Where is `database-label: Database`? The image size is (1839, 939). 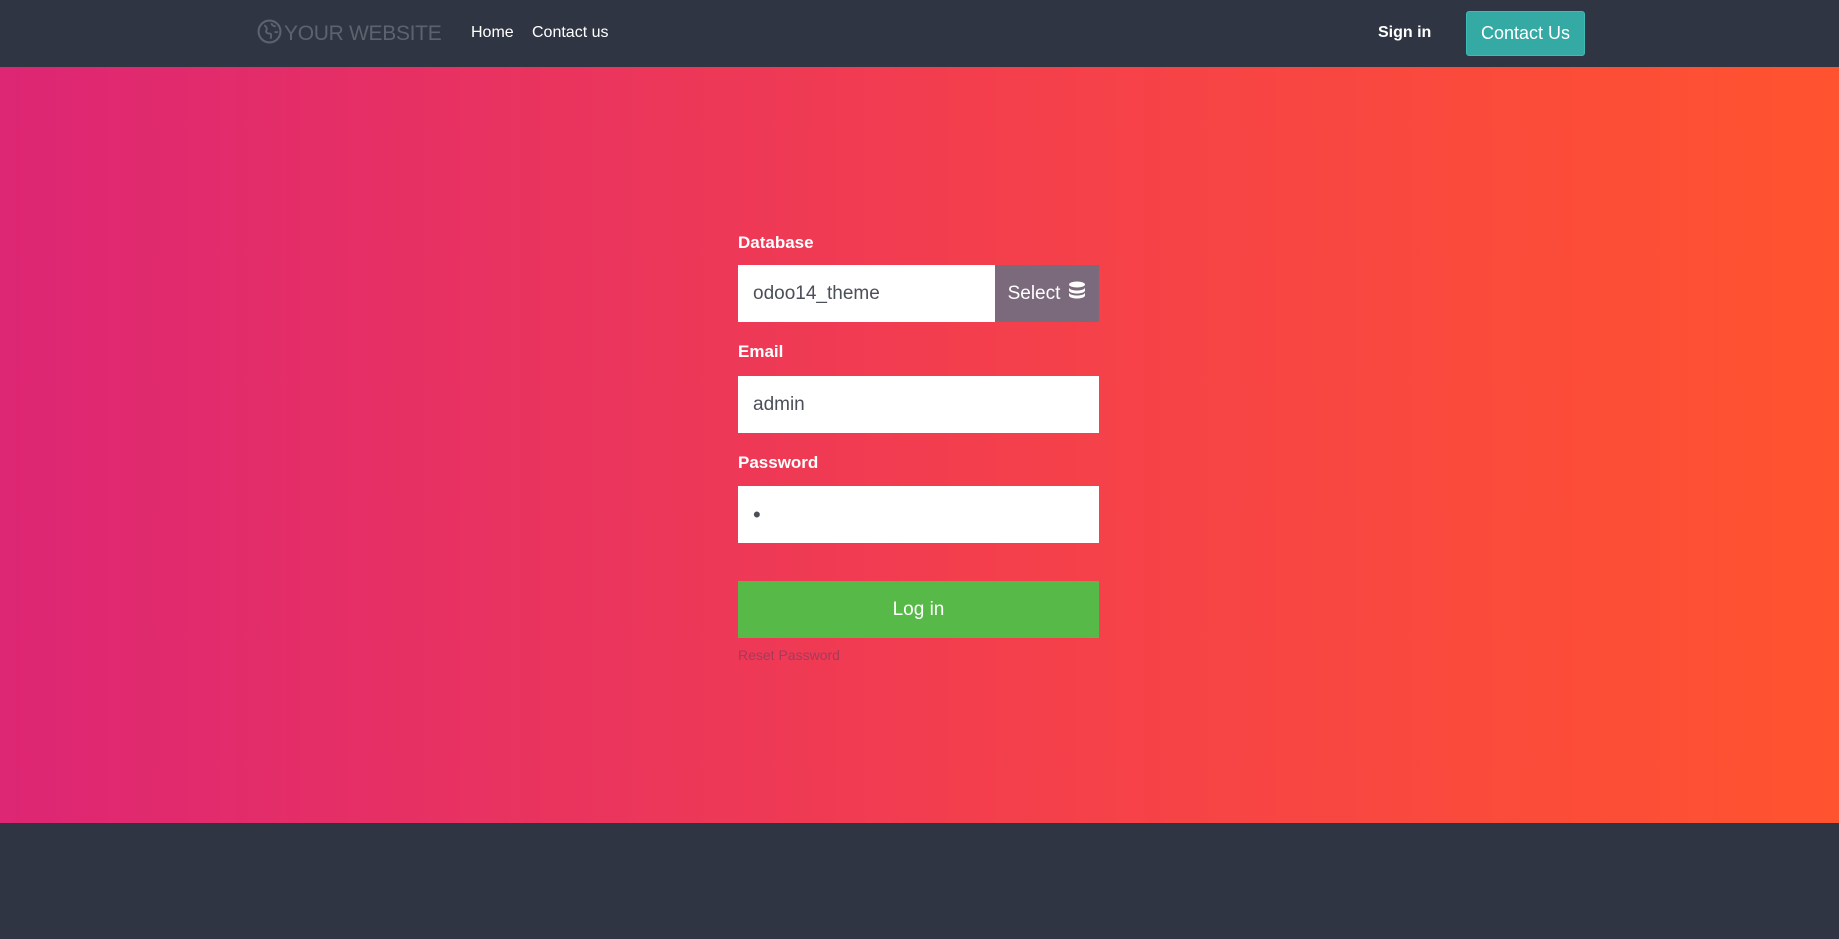 database-label: Database is located at coordinates (776, 242).